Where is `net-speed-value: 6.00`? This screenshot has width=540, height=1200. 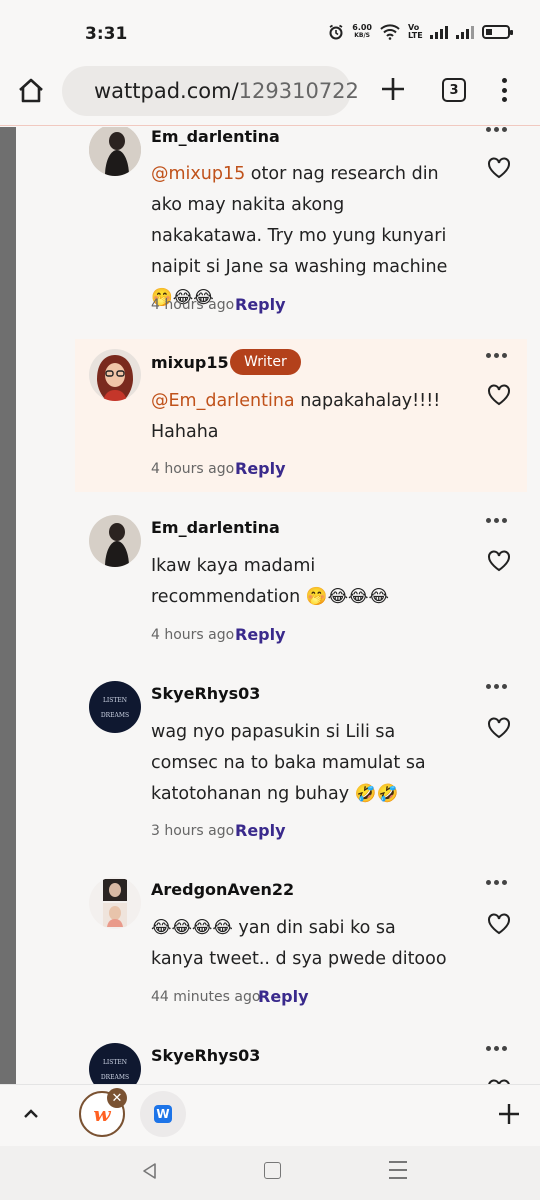 net-speed-value: 6.00 is located at coordinates (362, 27).